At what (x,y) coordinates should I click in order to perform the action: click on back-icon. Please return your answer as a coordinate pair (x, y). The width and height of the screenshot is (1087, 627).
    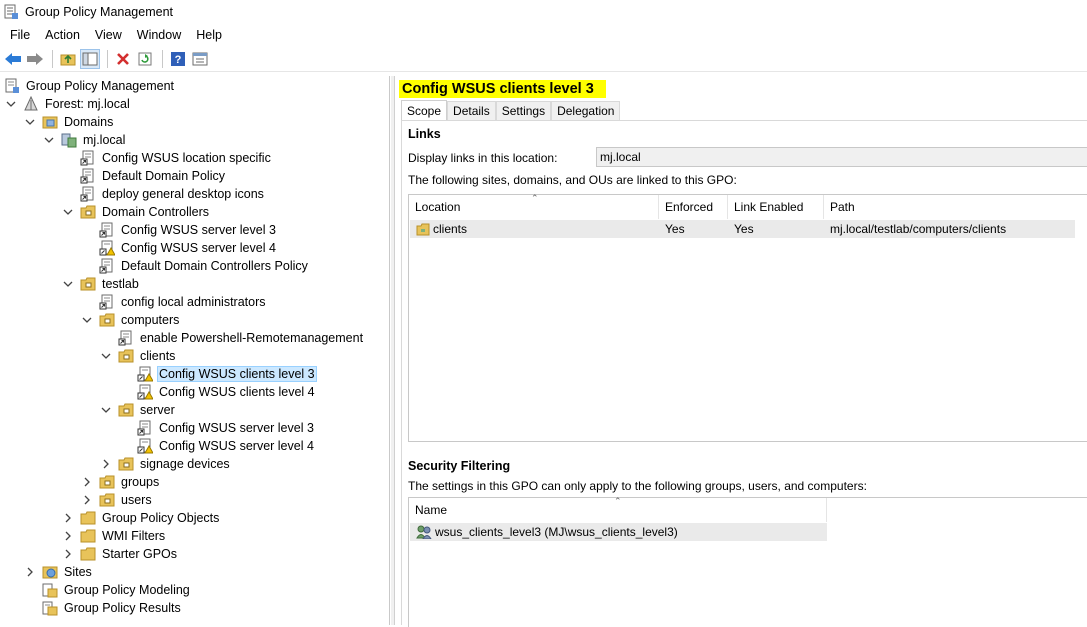
    Looking at the image, I should click on (13, 59).